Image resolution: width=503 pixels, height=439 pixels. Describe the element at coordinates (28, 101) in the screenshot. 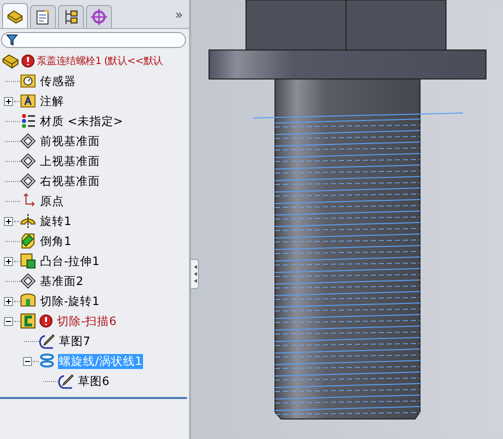

I see `letter-folder-icon` at that location.